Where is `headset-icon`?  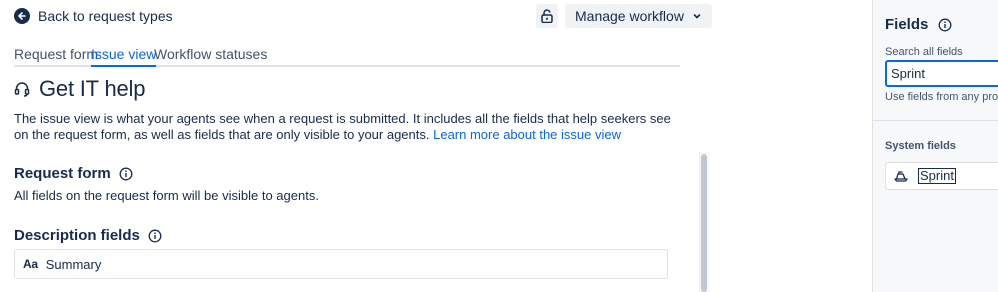 headset-icon is located at coordinates (22, 89).